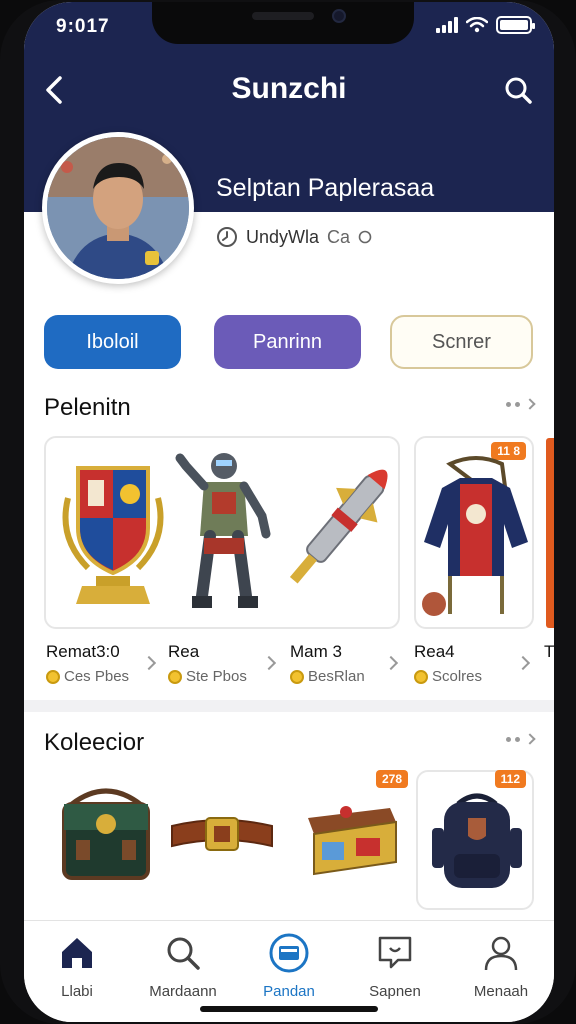 The image size is (576, 1024). I want to click on crest-trophy-icon, so click(113, 535).